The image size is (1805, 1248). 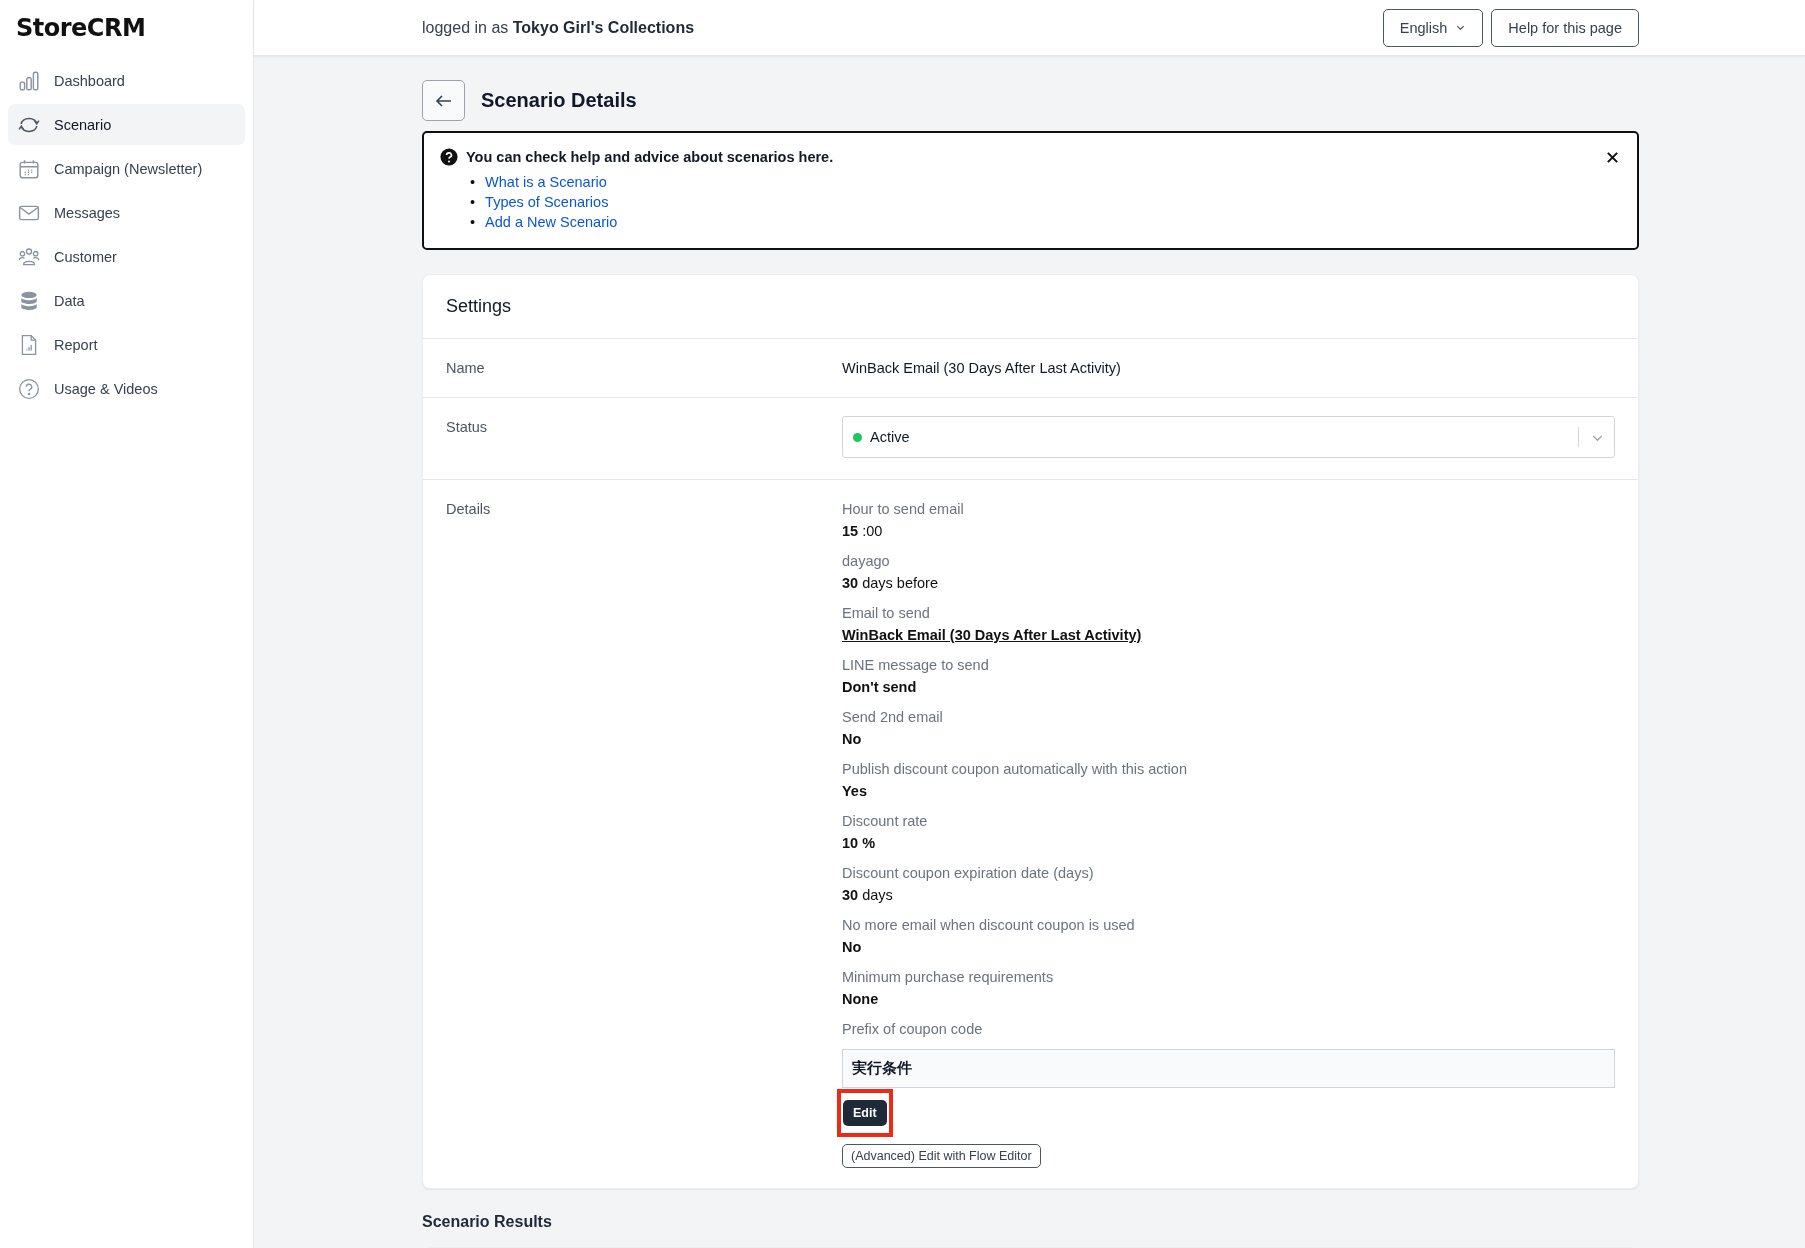 What do you see at coordinates (885, 821) in the screenshot?
I see `detail-label: Discount rate` at bounding box center [885, 821].